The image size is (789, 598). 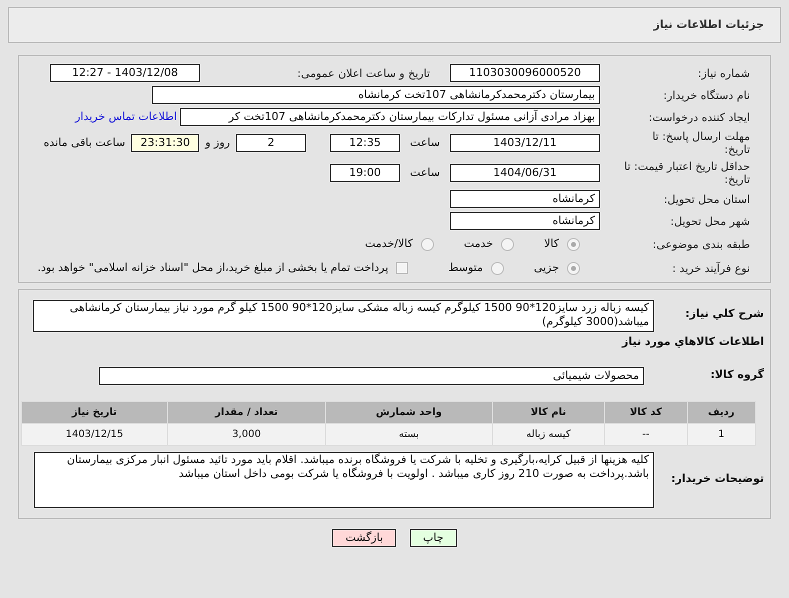 What do you see at coordinates (402, 268) in the screenshot?
I see `checkbox` at bounding box center [402, 268].